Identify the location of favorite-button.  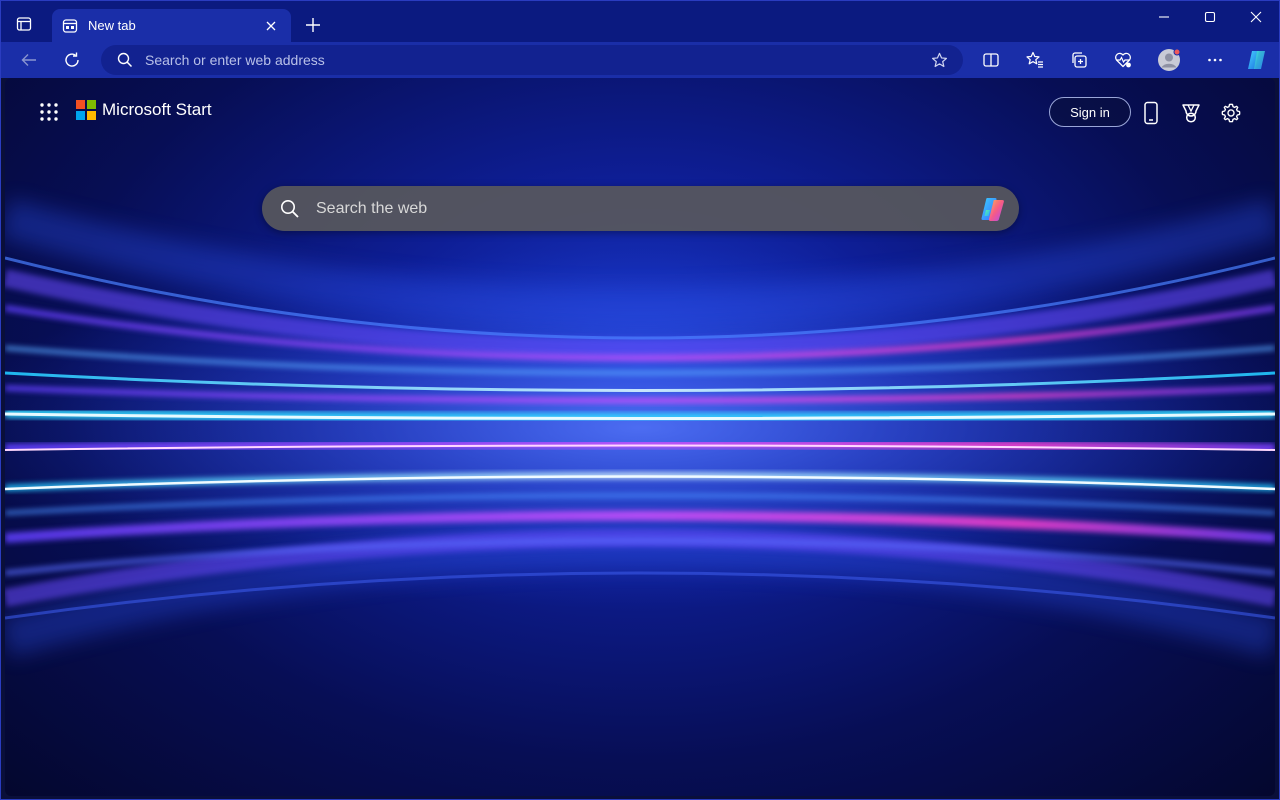
(939, 60).